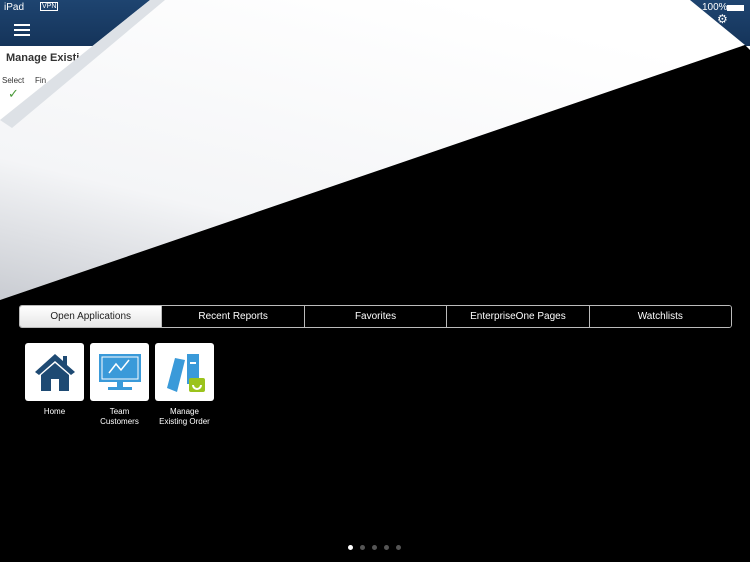  I want to click on app-team-customers: Team Customers, so click(119, 385).